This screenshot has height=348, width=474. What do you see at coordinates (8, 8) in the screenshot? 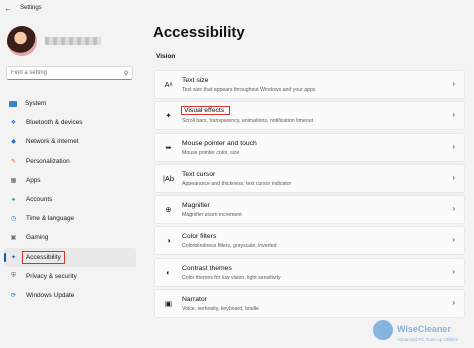
I see `back-arrow-icon: ←` at bounding box center [8, 8].